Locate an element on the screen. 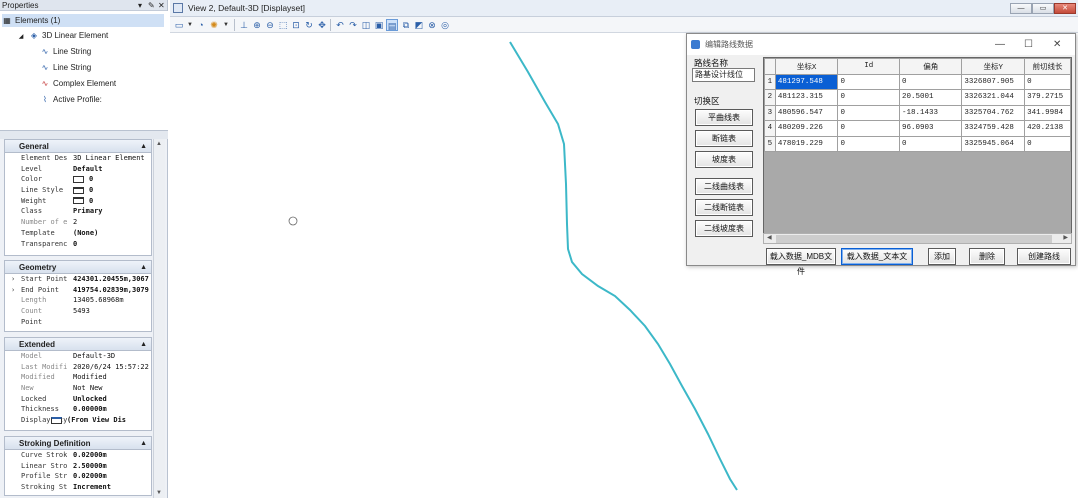 This screenshot has width=1078, height=500. pan-view-icon: ✥ is located at coordinates (322, 25).